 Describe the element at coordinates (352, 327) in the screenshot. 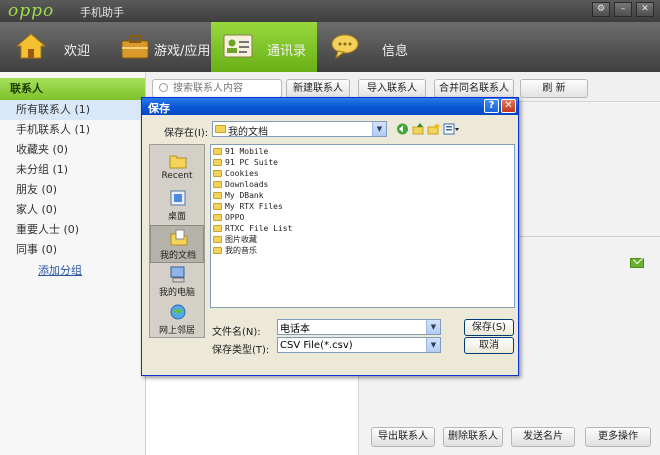

I see `filename-input` at that location.